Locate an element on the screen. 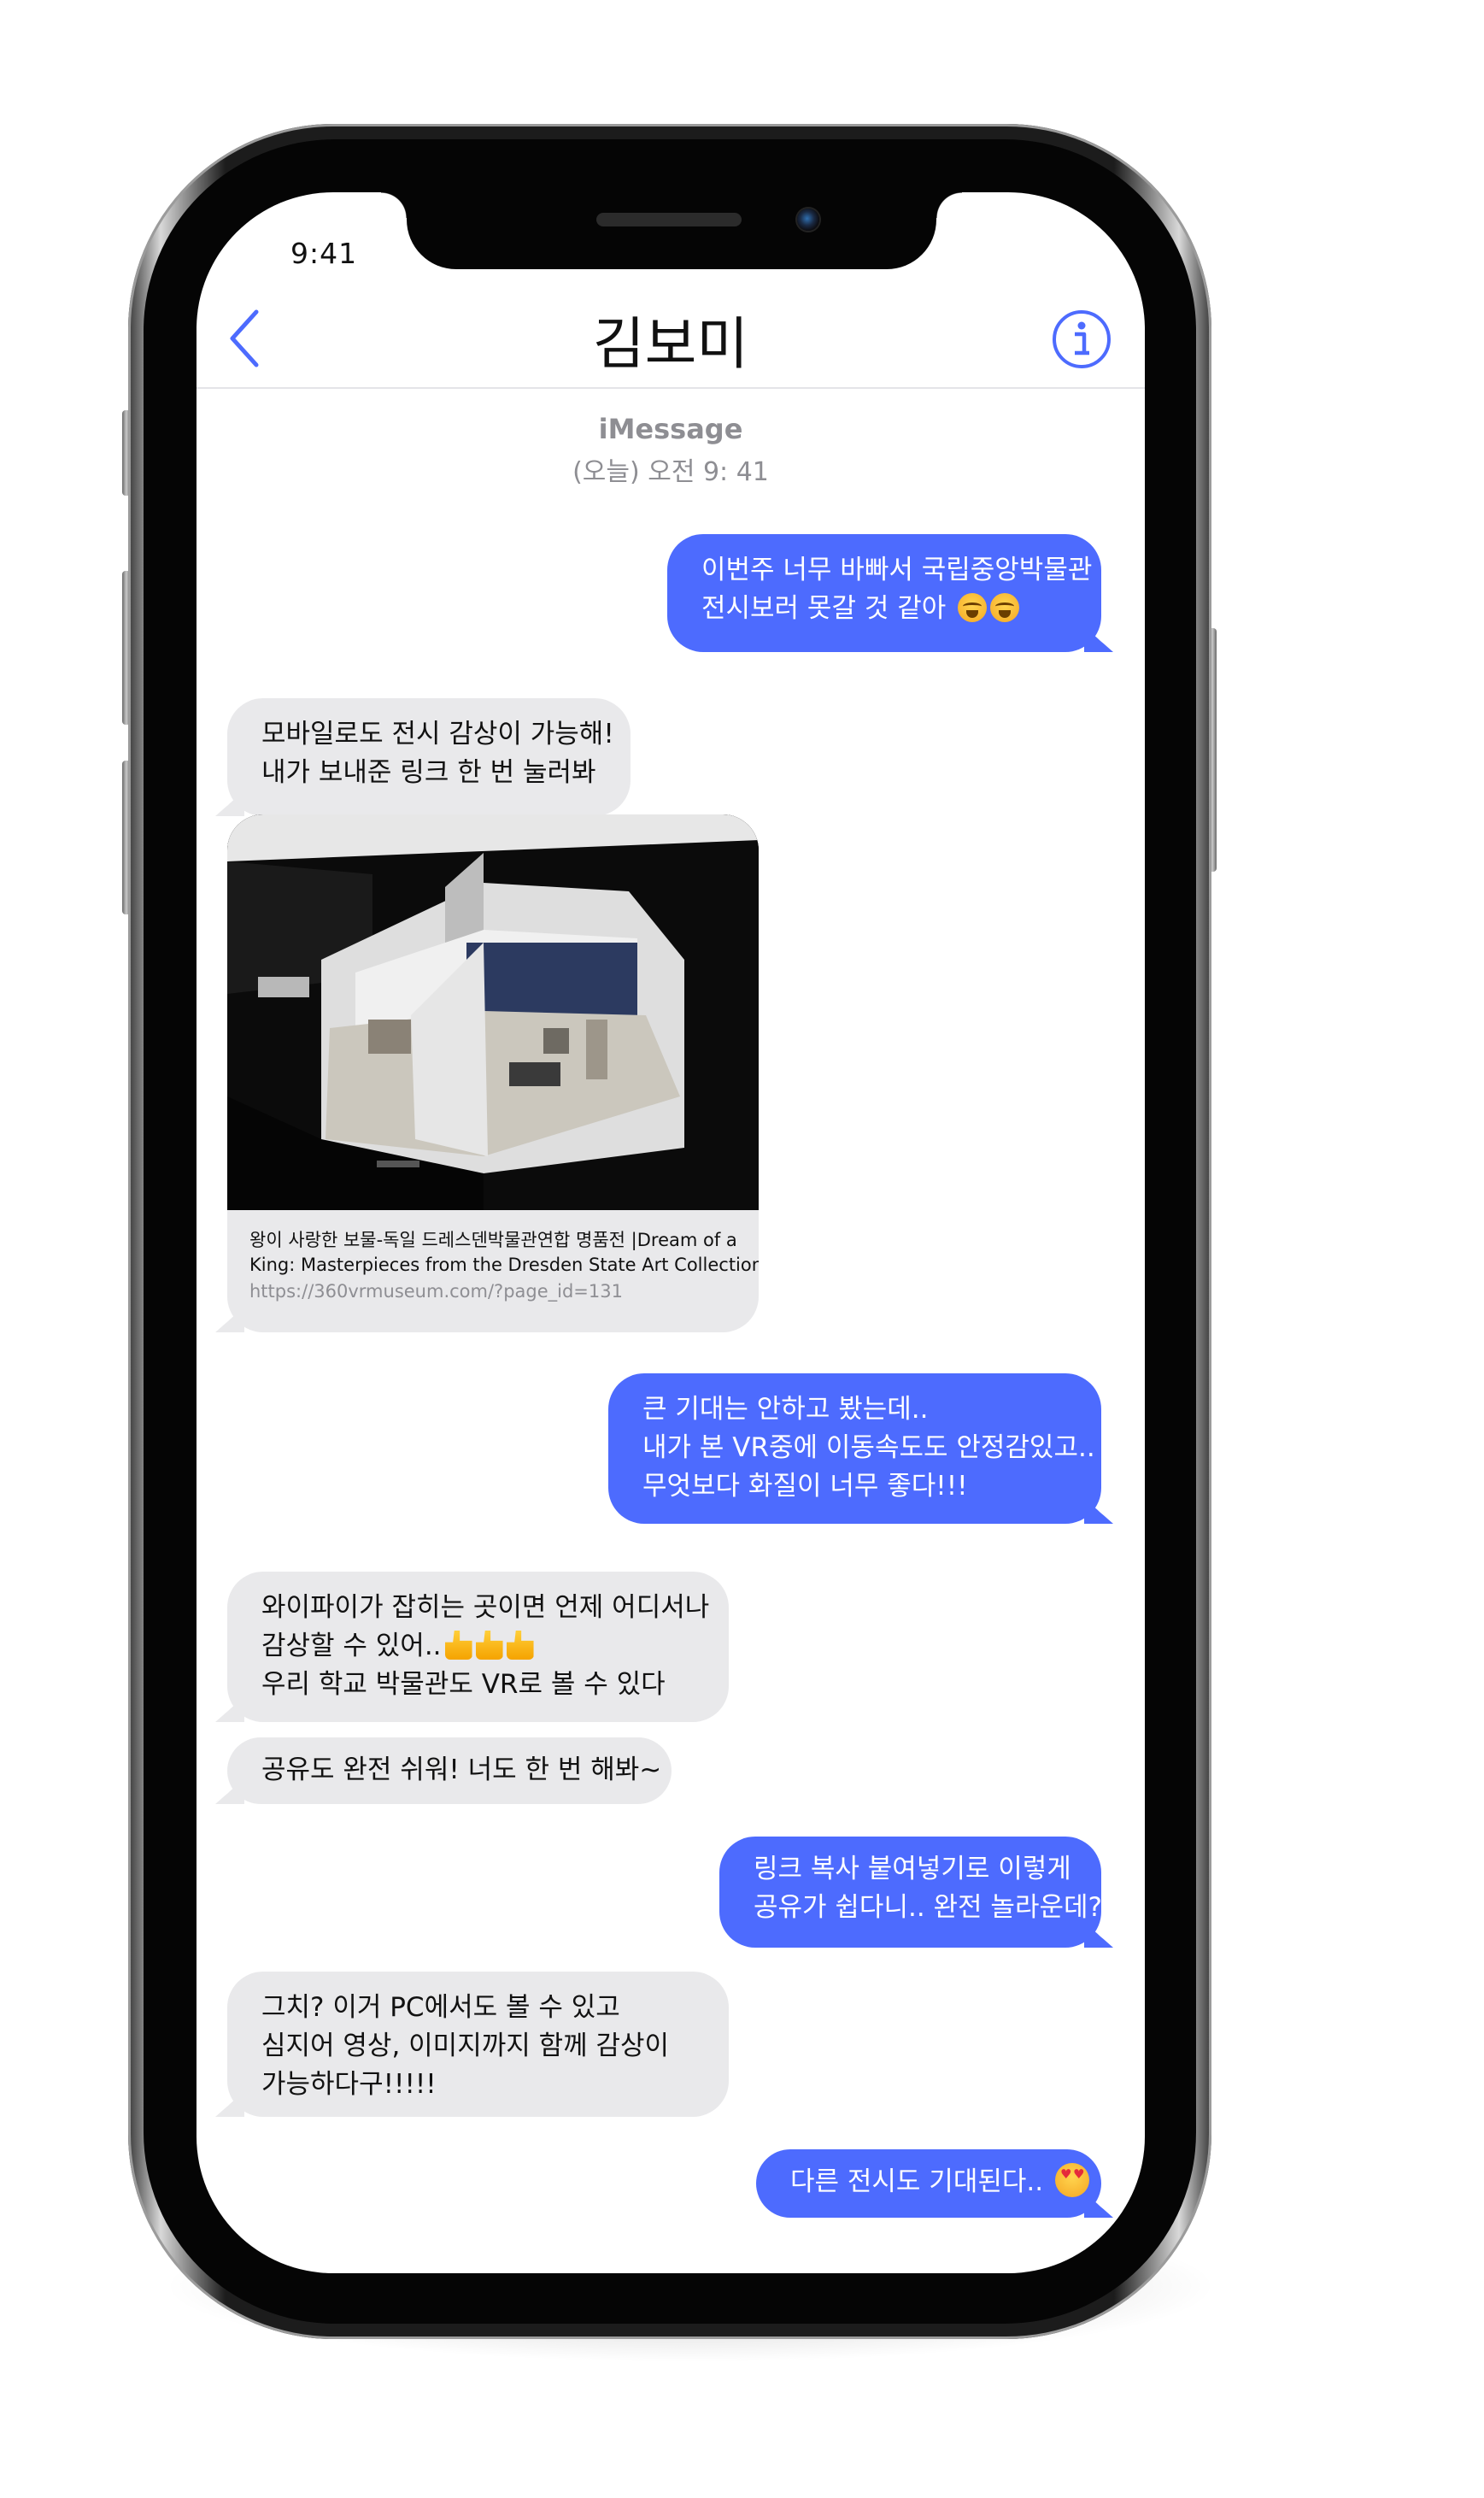 This screenshot has height=2498, width=1484. message-line: 가능하다구!!!!! is located at coordinates (349, 2084).